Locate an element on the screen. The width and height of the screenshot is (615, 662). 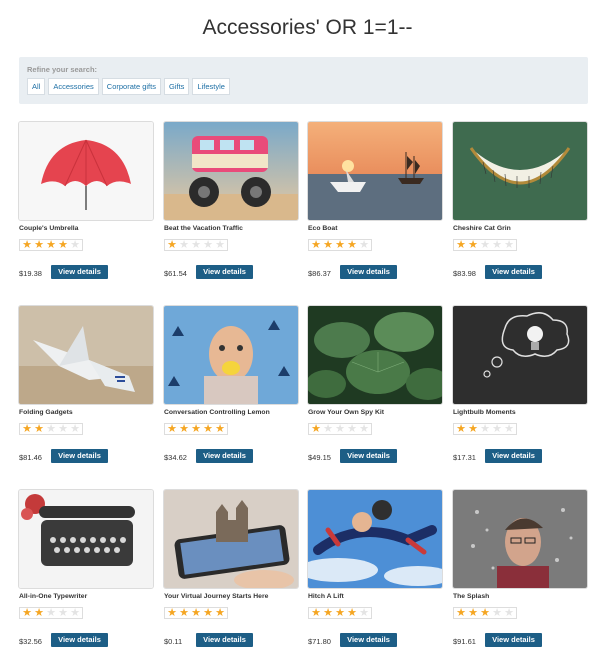
product-name: Lightbulb Moments is located at coordinates (484, 412).